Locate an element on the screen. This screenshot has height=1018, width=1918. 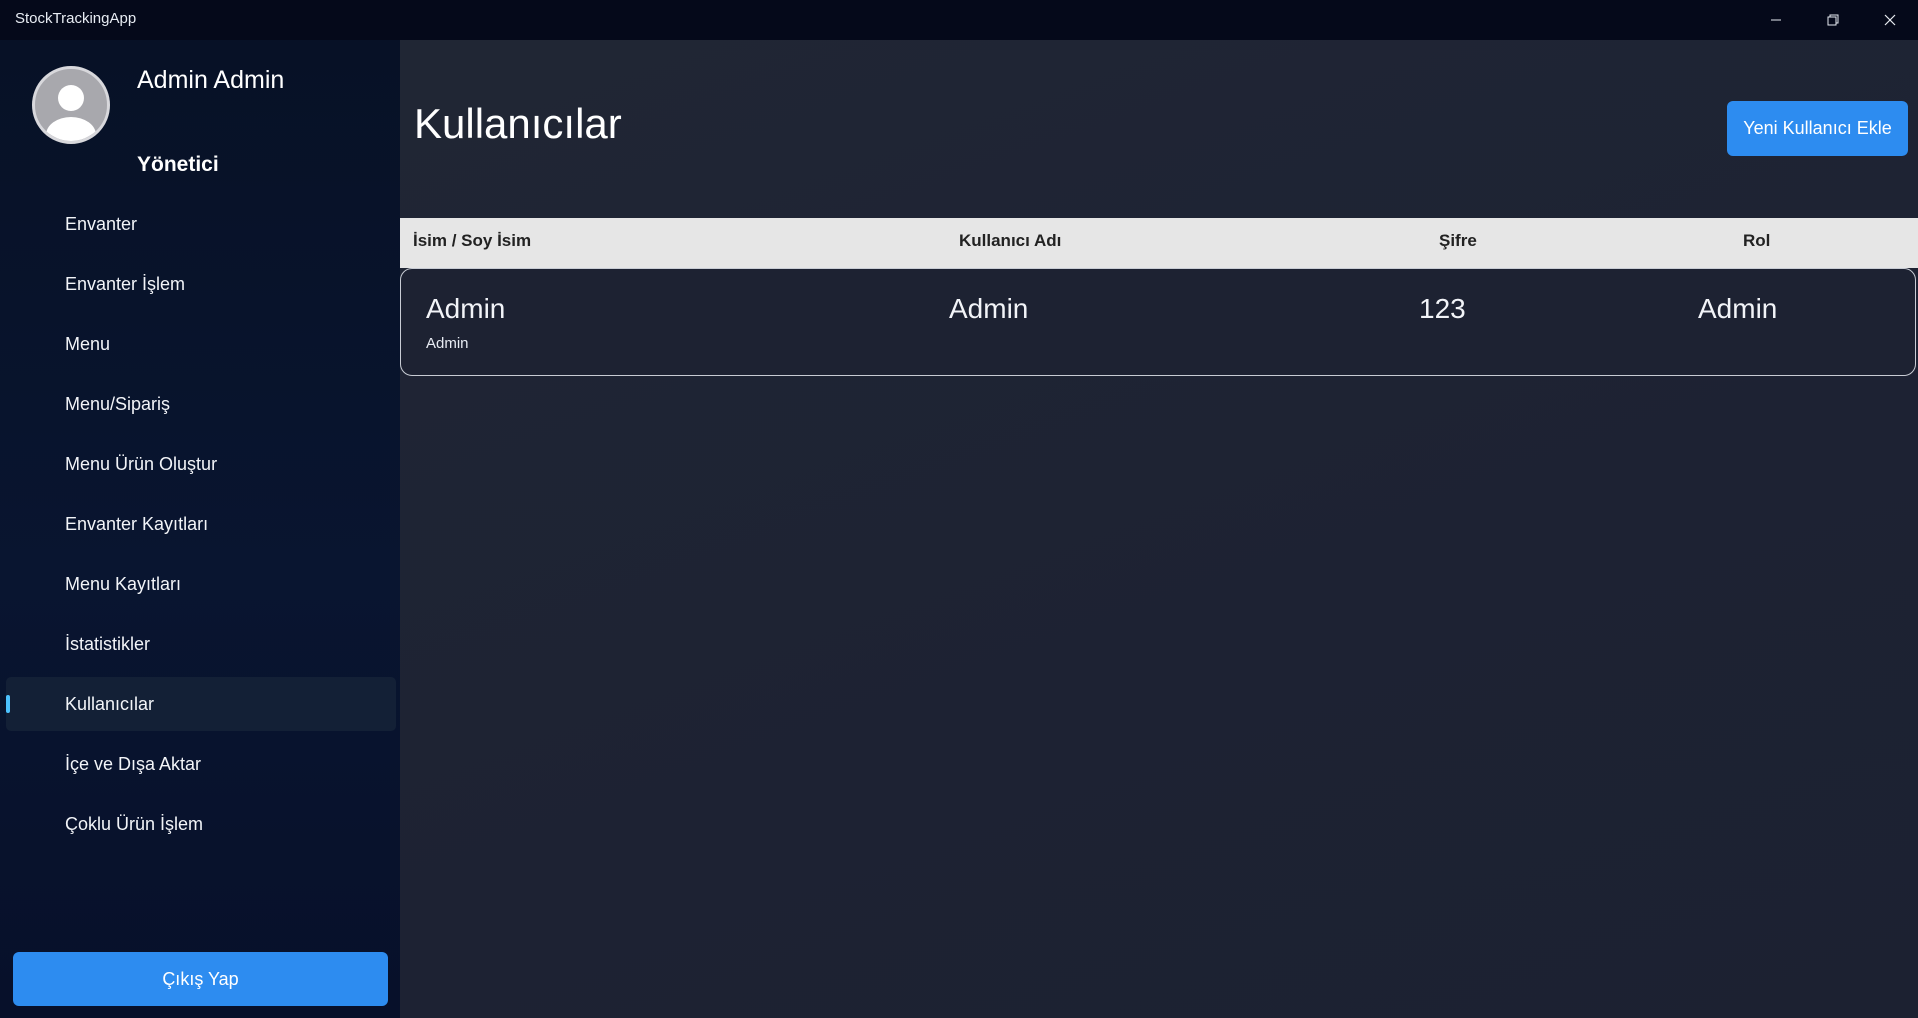
column-header-username: Kullanıcı Adı is located at coordinates (1010, 241).